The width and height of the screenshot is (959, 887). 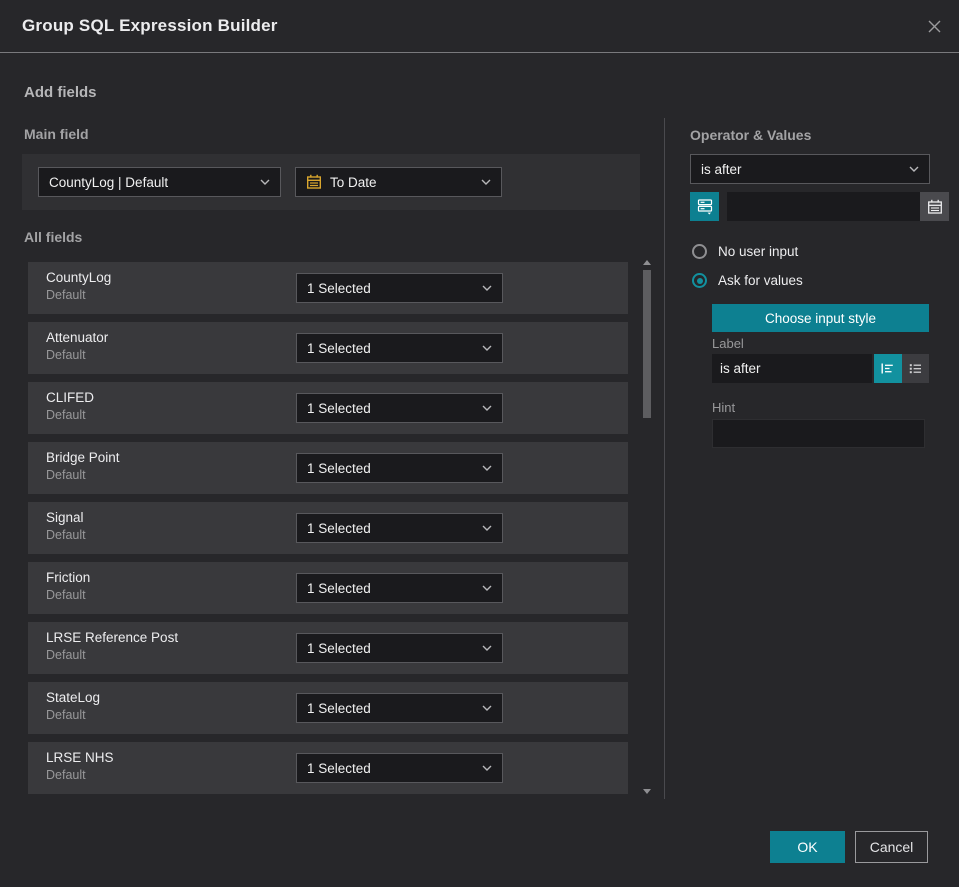 What do you see at coordinates (699, 280) in the screenshot?
I see `radio-checked-icon` at bounding box center [699, 280].